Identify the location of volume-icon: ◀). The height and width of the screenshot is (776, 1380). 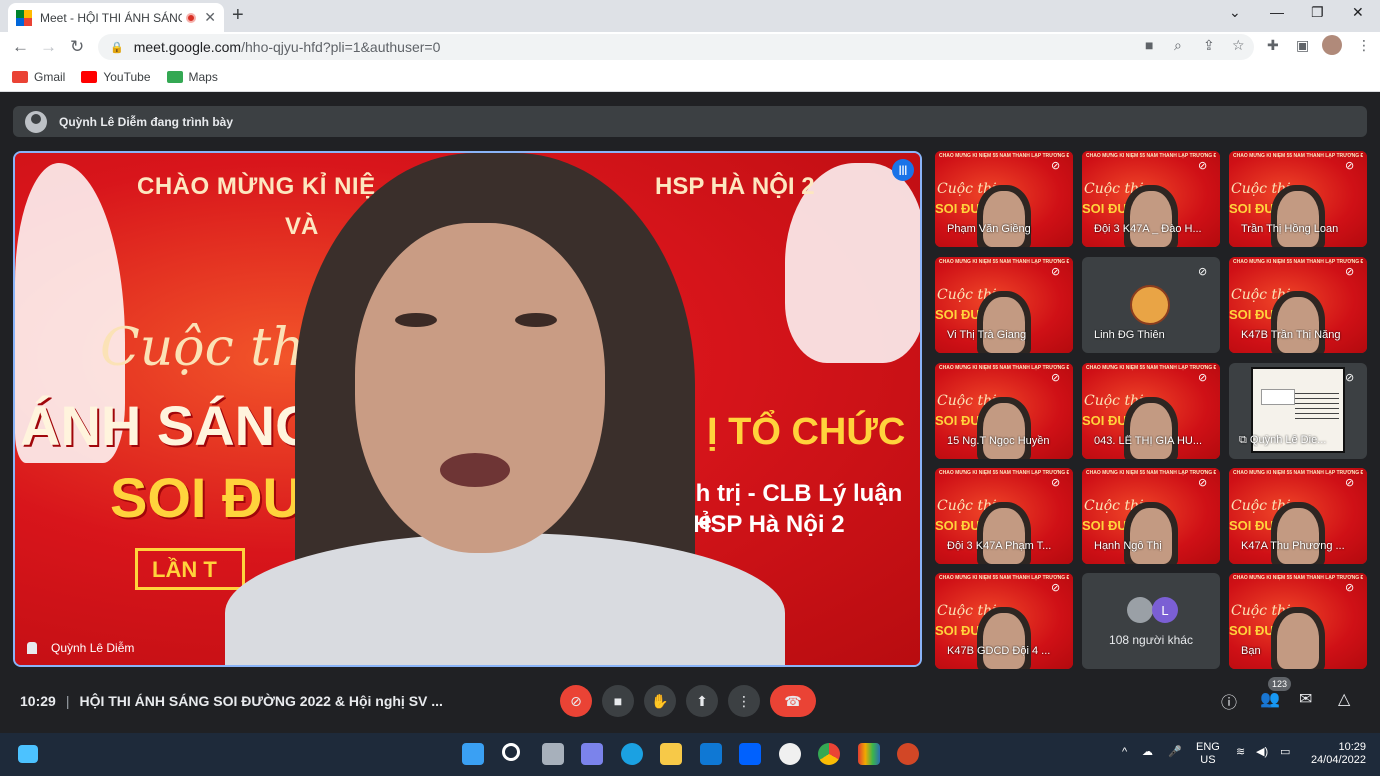
(1262, 752).